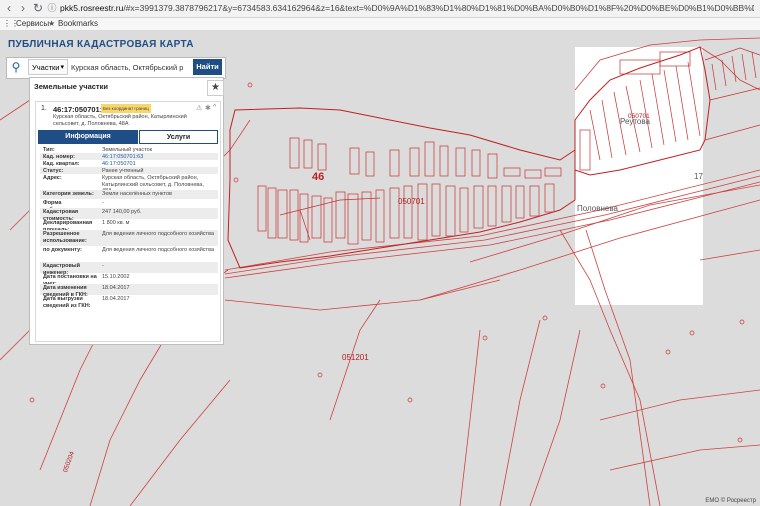 This screenshot has height=506, width=760. What do you see at coordinates (355, 357) in the screenshot?
I see `block-051201-label: 051201` at bounding box center [355, 357].